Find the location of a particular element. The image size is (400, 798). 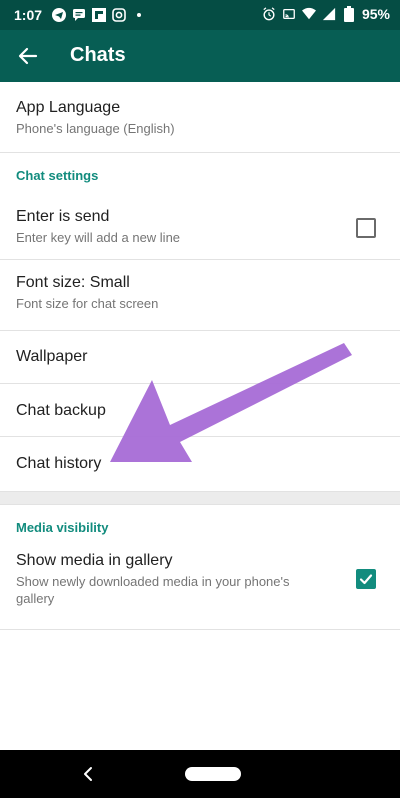

wifi-icon is located at coordinates (308, 14).